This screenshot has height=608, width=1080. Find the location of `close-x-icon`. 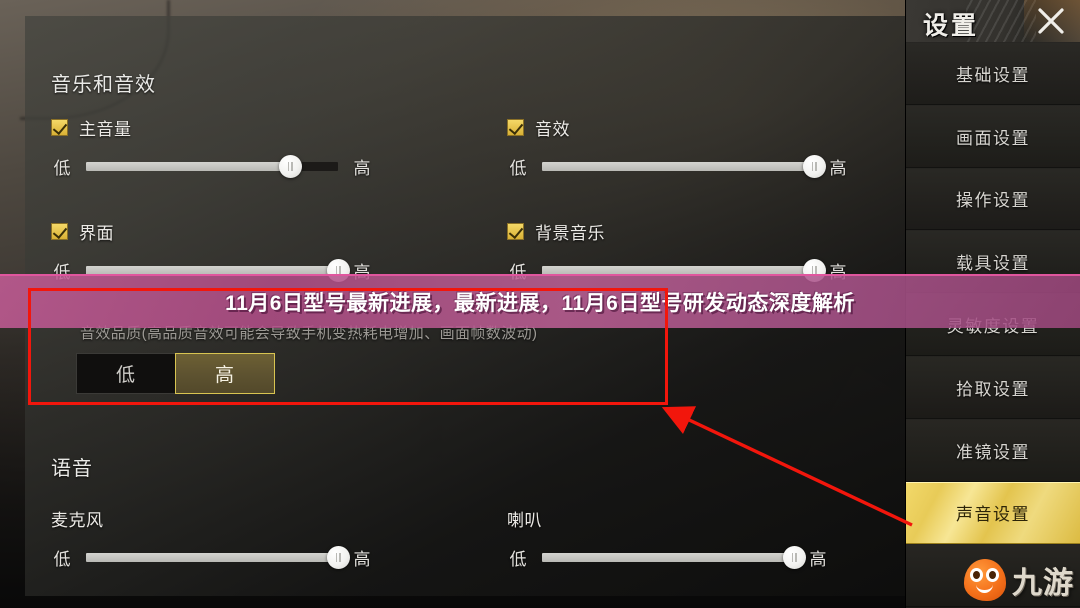

close-x-icon is located at coordinates (1051, 21).